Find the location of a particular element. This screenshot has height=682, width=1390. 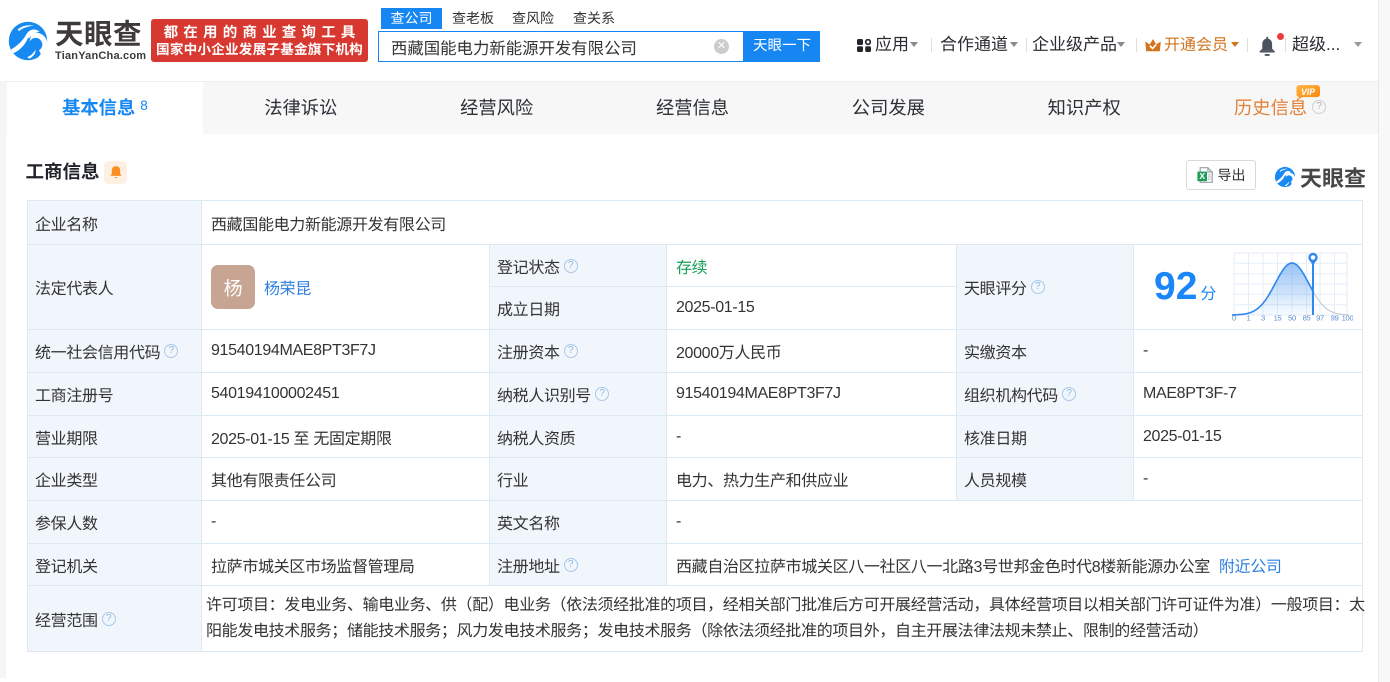

svg-text: 99 is located at coordinates (1335, 318).